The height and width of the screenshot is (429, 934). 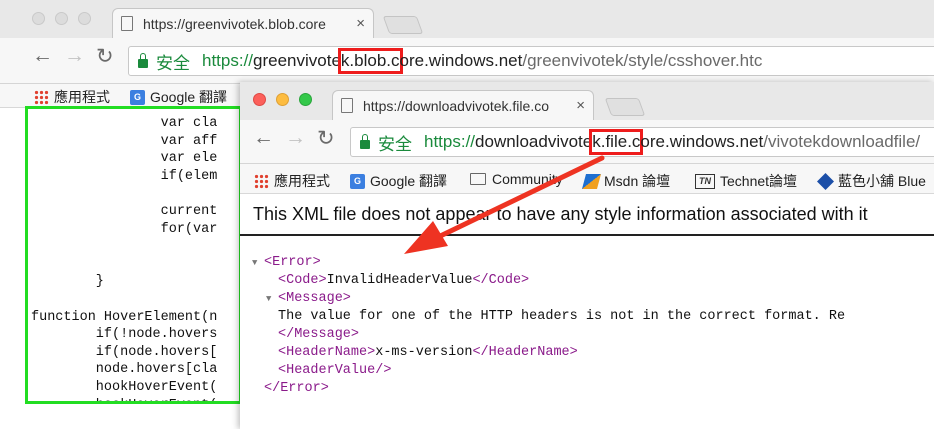 What do you see at coordinates (825, 181) in the screenshot?
I see `blue-diamond-icon` at bounding box center [825, 181].